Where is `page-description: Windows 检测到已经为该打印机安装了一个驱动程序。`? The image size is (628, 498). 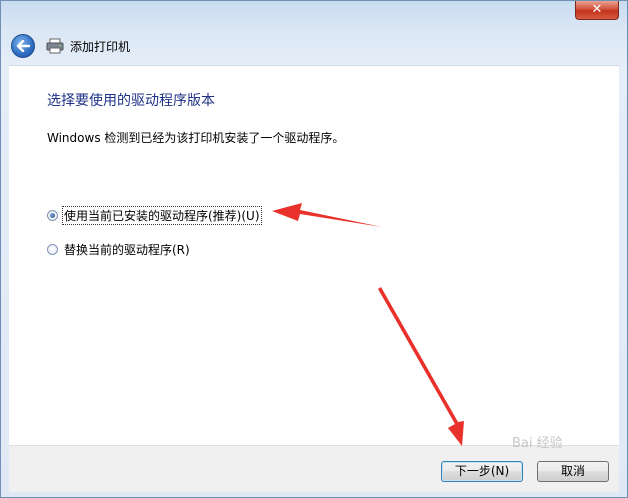
page-description: Windows 检测到已经为该打印机安装了一个驱动程序。 is located at coordinates (196, 138).